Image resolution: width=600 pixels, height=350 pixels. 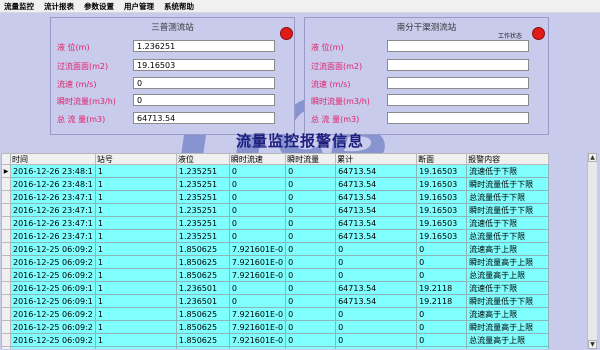 What do you see at coordinates (508, 249) in the screenshot?
I see `table-cell: 流速高于上限` at bounding box center [508, 249].